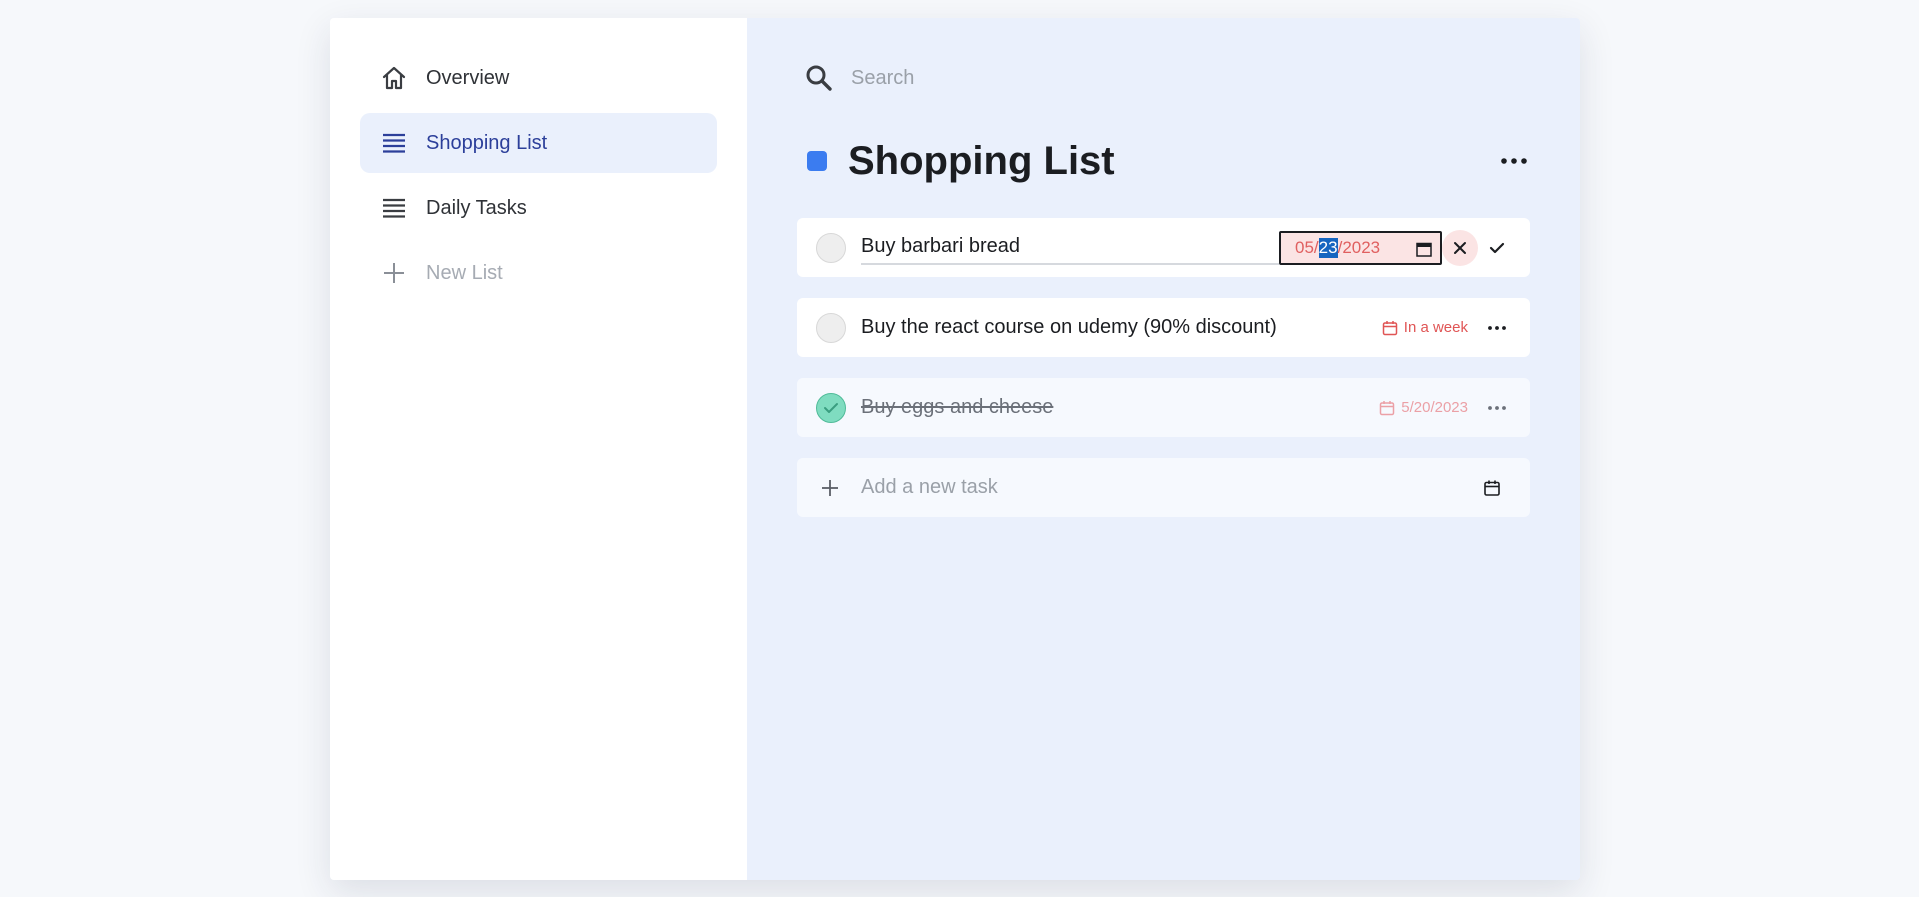 The image size is (1919, 897). Describe the element at coordinates (1425, 327) in the screenshot. I see `due-date-badge: In a week` at that location.